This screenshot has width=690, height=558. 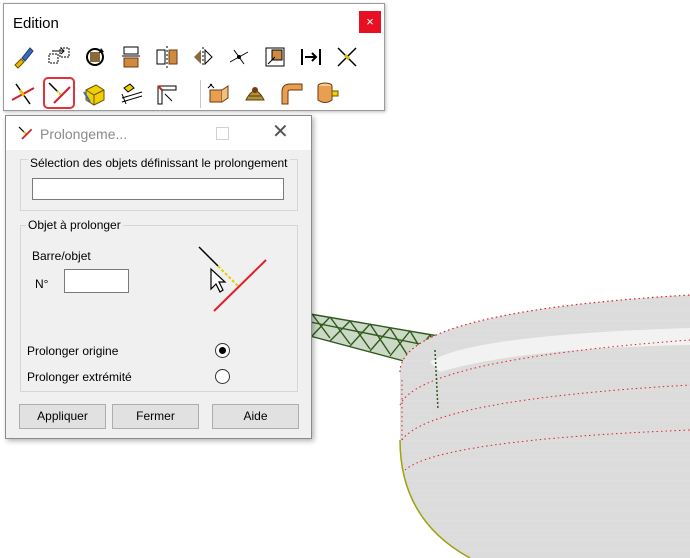 I want to click on help-button: Aide, so click(x=255, y=416).